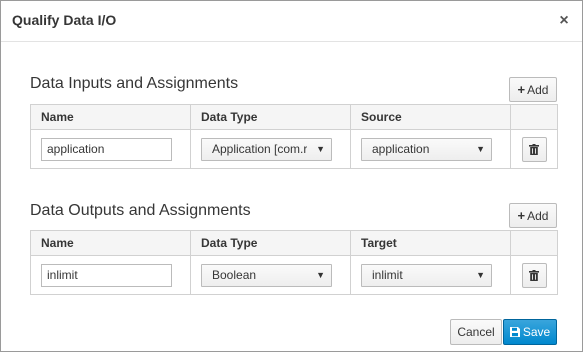 Image resolution: width=583 pixels, height=352 pixels. I want to click on data-inputs-title: Data Inputs and Assignments, so click(134, 83).